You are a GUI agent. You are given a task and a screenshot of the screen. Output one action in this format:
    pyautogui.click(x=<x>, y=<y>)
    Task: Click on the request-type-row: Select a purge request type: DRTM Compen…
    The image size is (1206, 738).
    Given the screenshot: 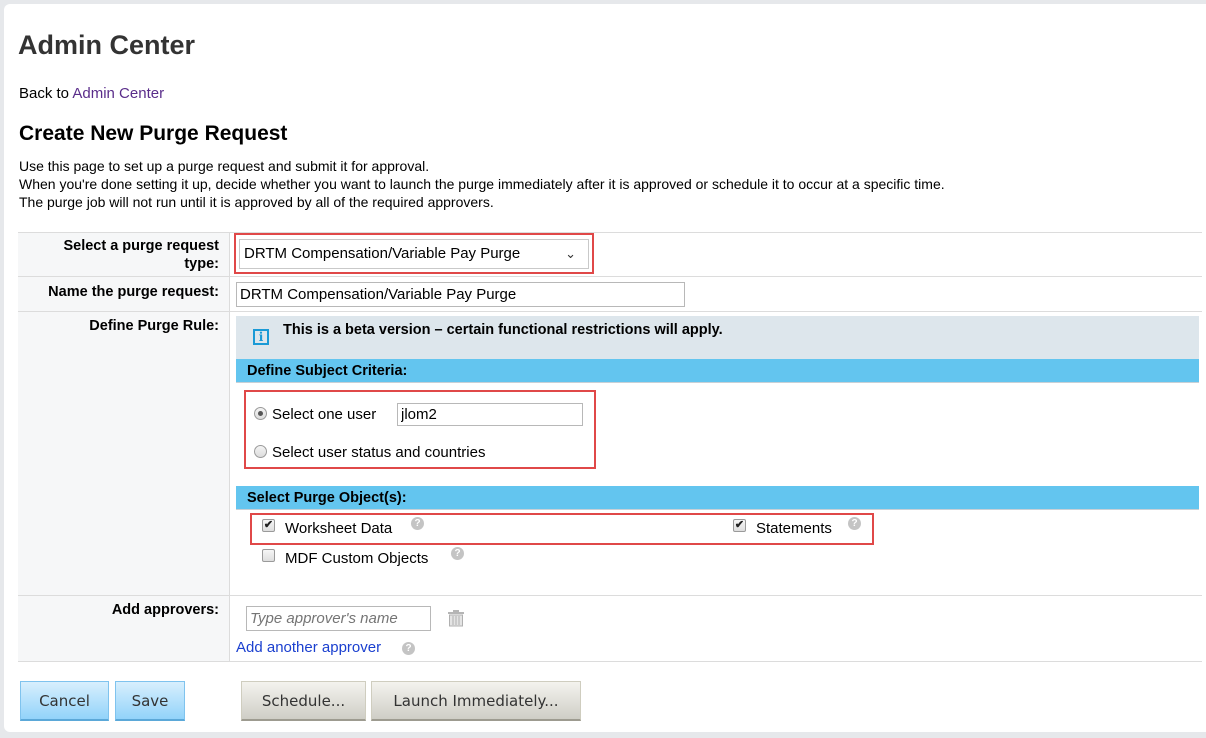 What is the action you would take?
    pyautogui.click(x=610, y=254)
    